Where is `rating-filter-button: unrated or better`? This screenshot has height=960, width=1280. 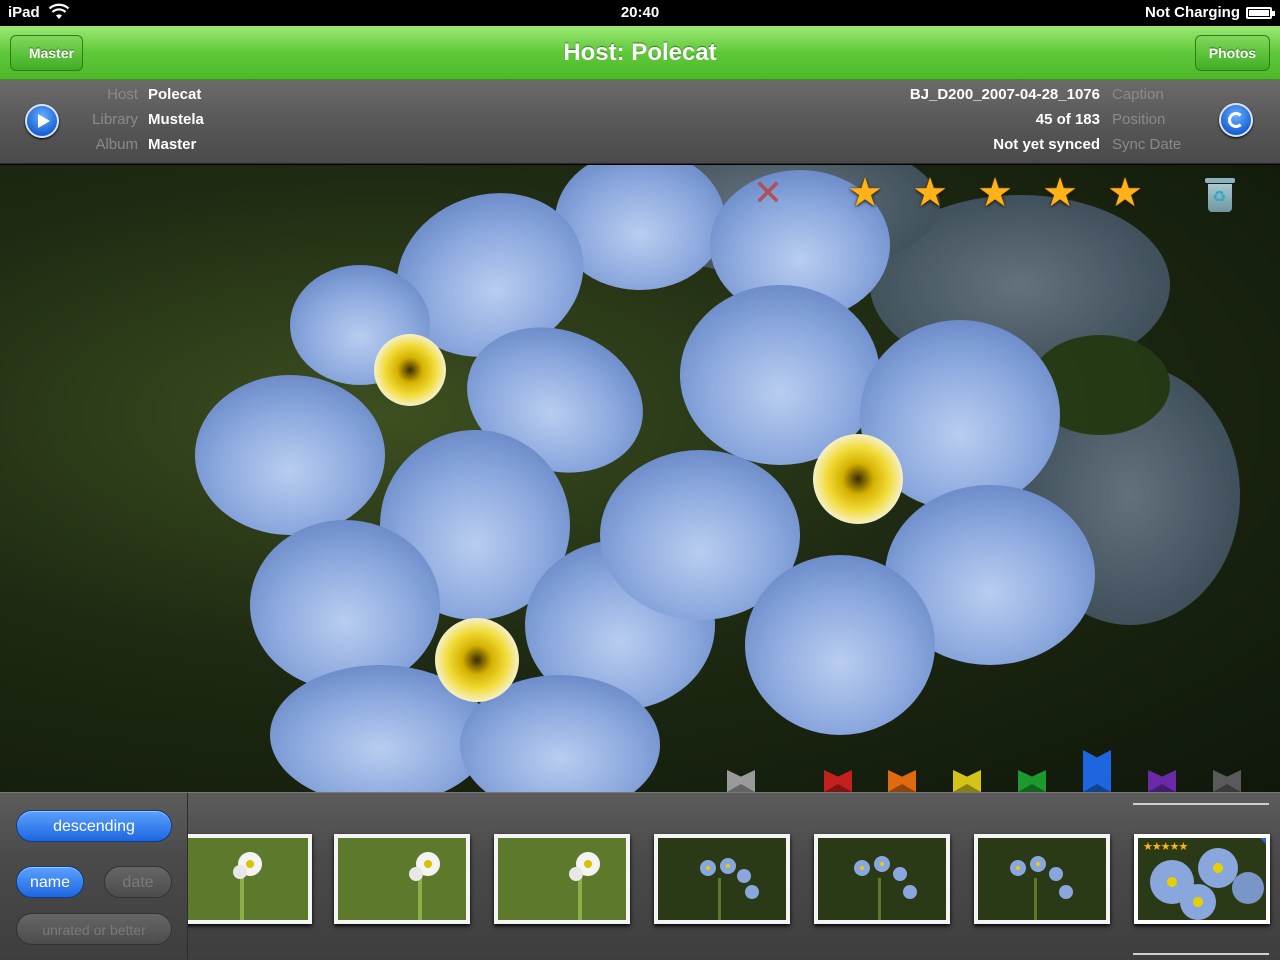 rating-filter-button: unrated or better is located at coordinates (94, 929).